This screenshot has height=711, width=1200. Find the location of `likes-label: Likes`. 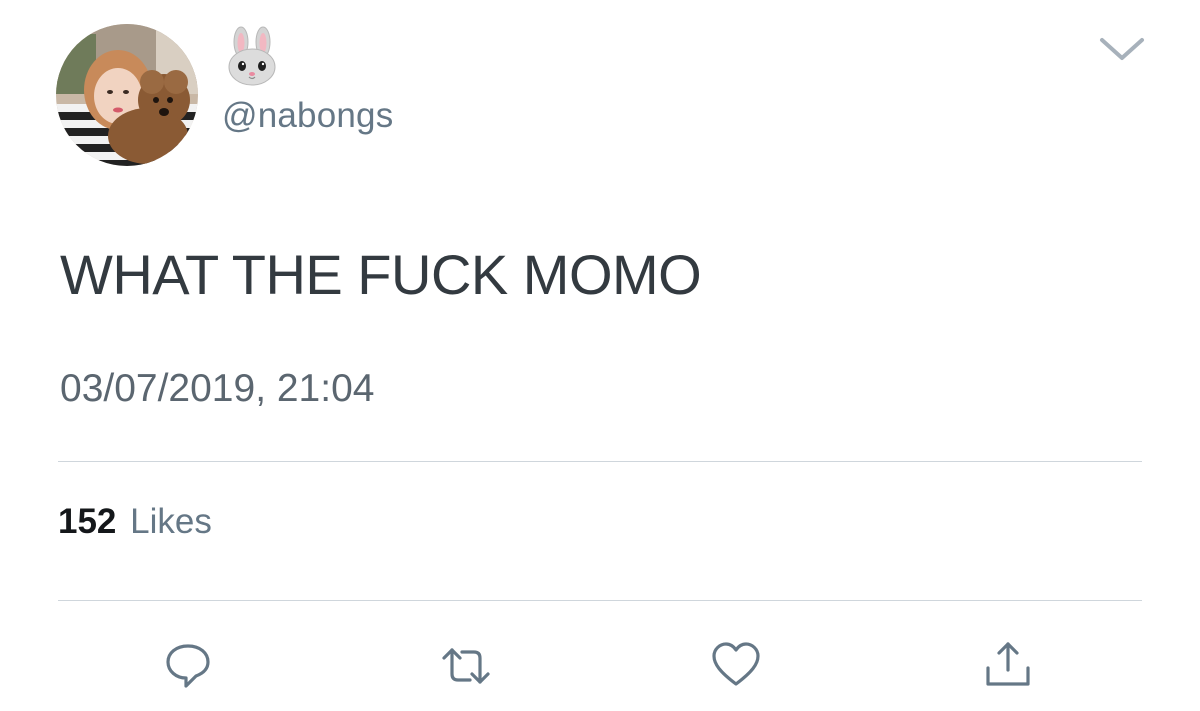

likes-label: Likes is located at coordinates (171, 521).